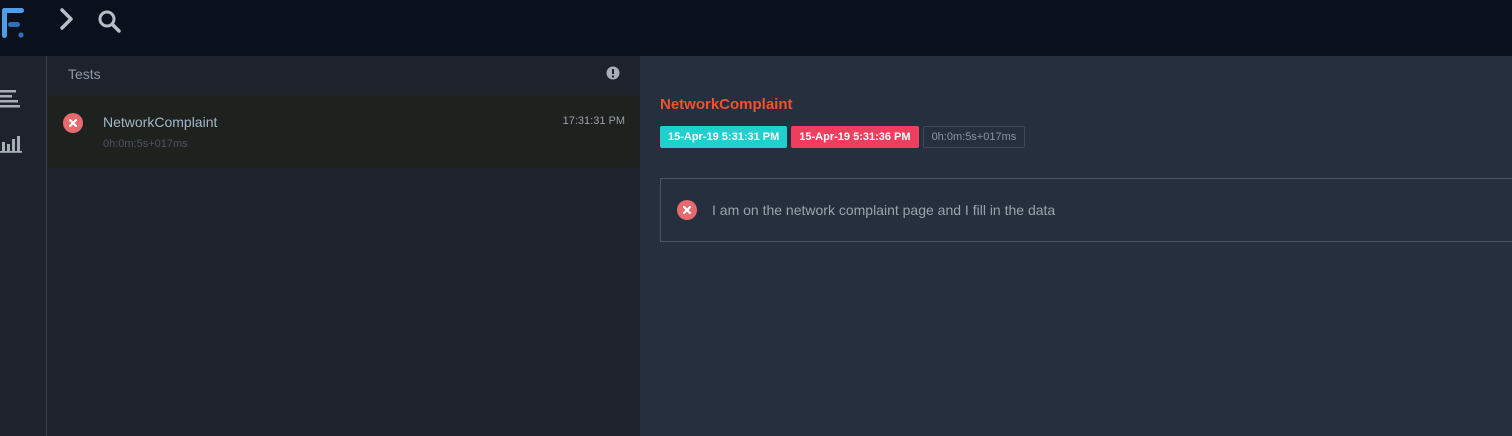 The height and width of the screenshot is (436, 1512). I want to click on info-icon, so click(613, 73).